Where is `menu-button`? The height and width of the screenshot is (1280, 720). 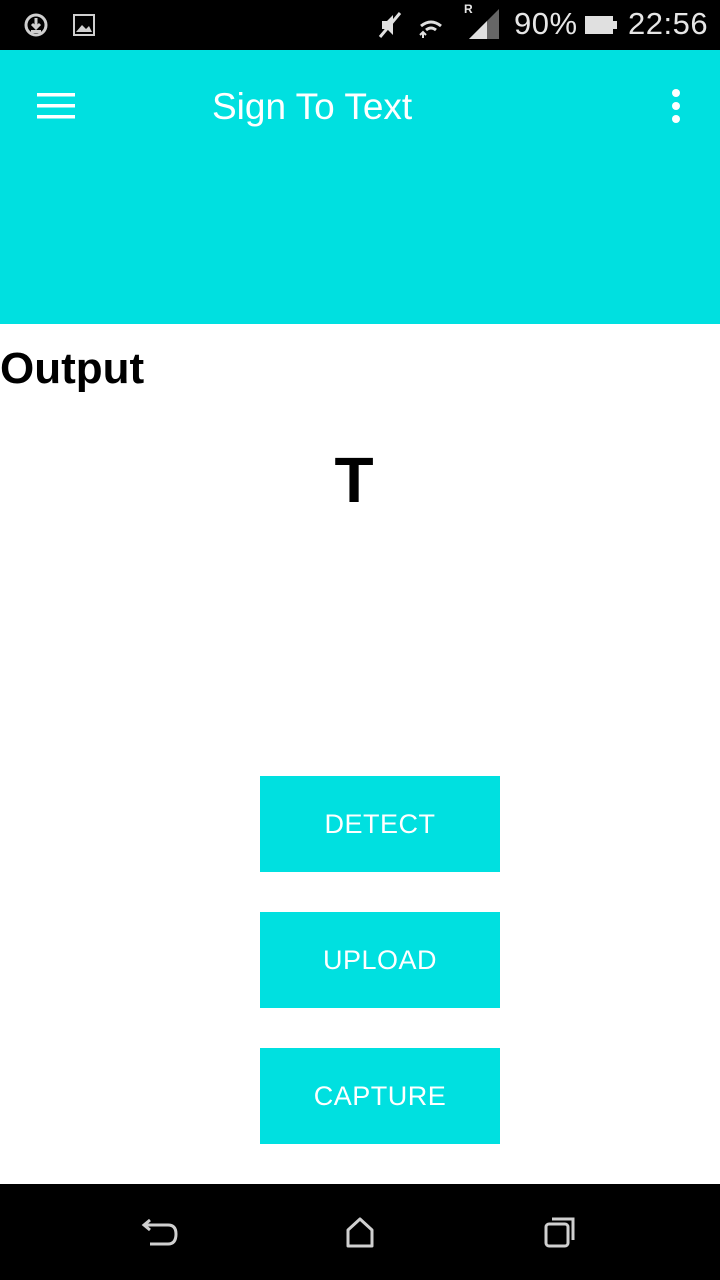 menu-button is located at coordinates (56, 106).